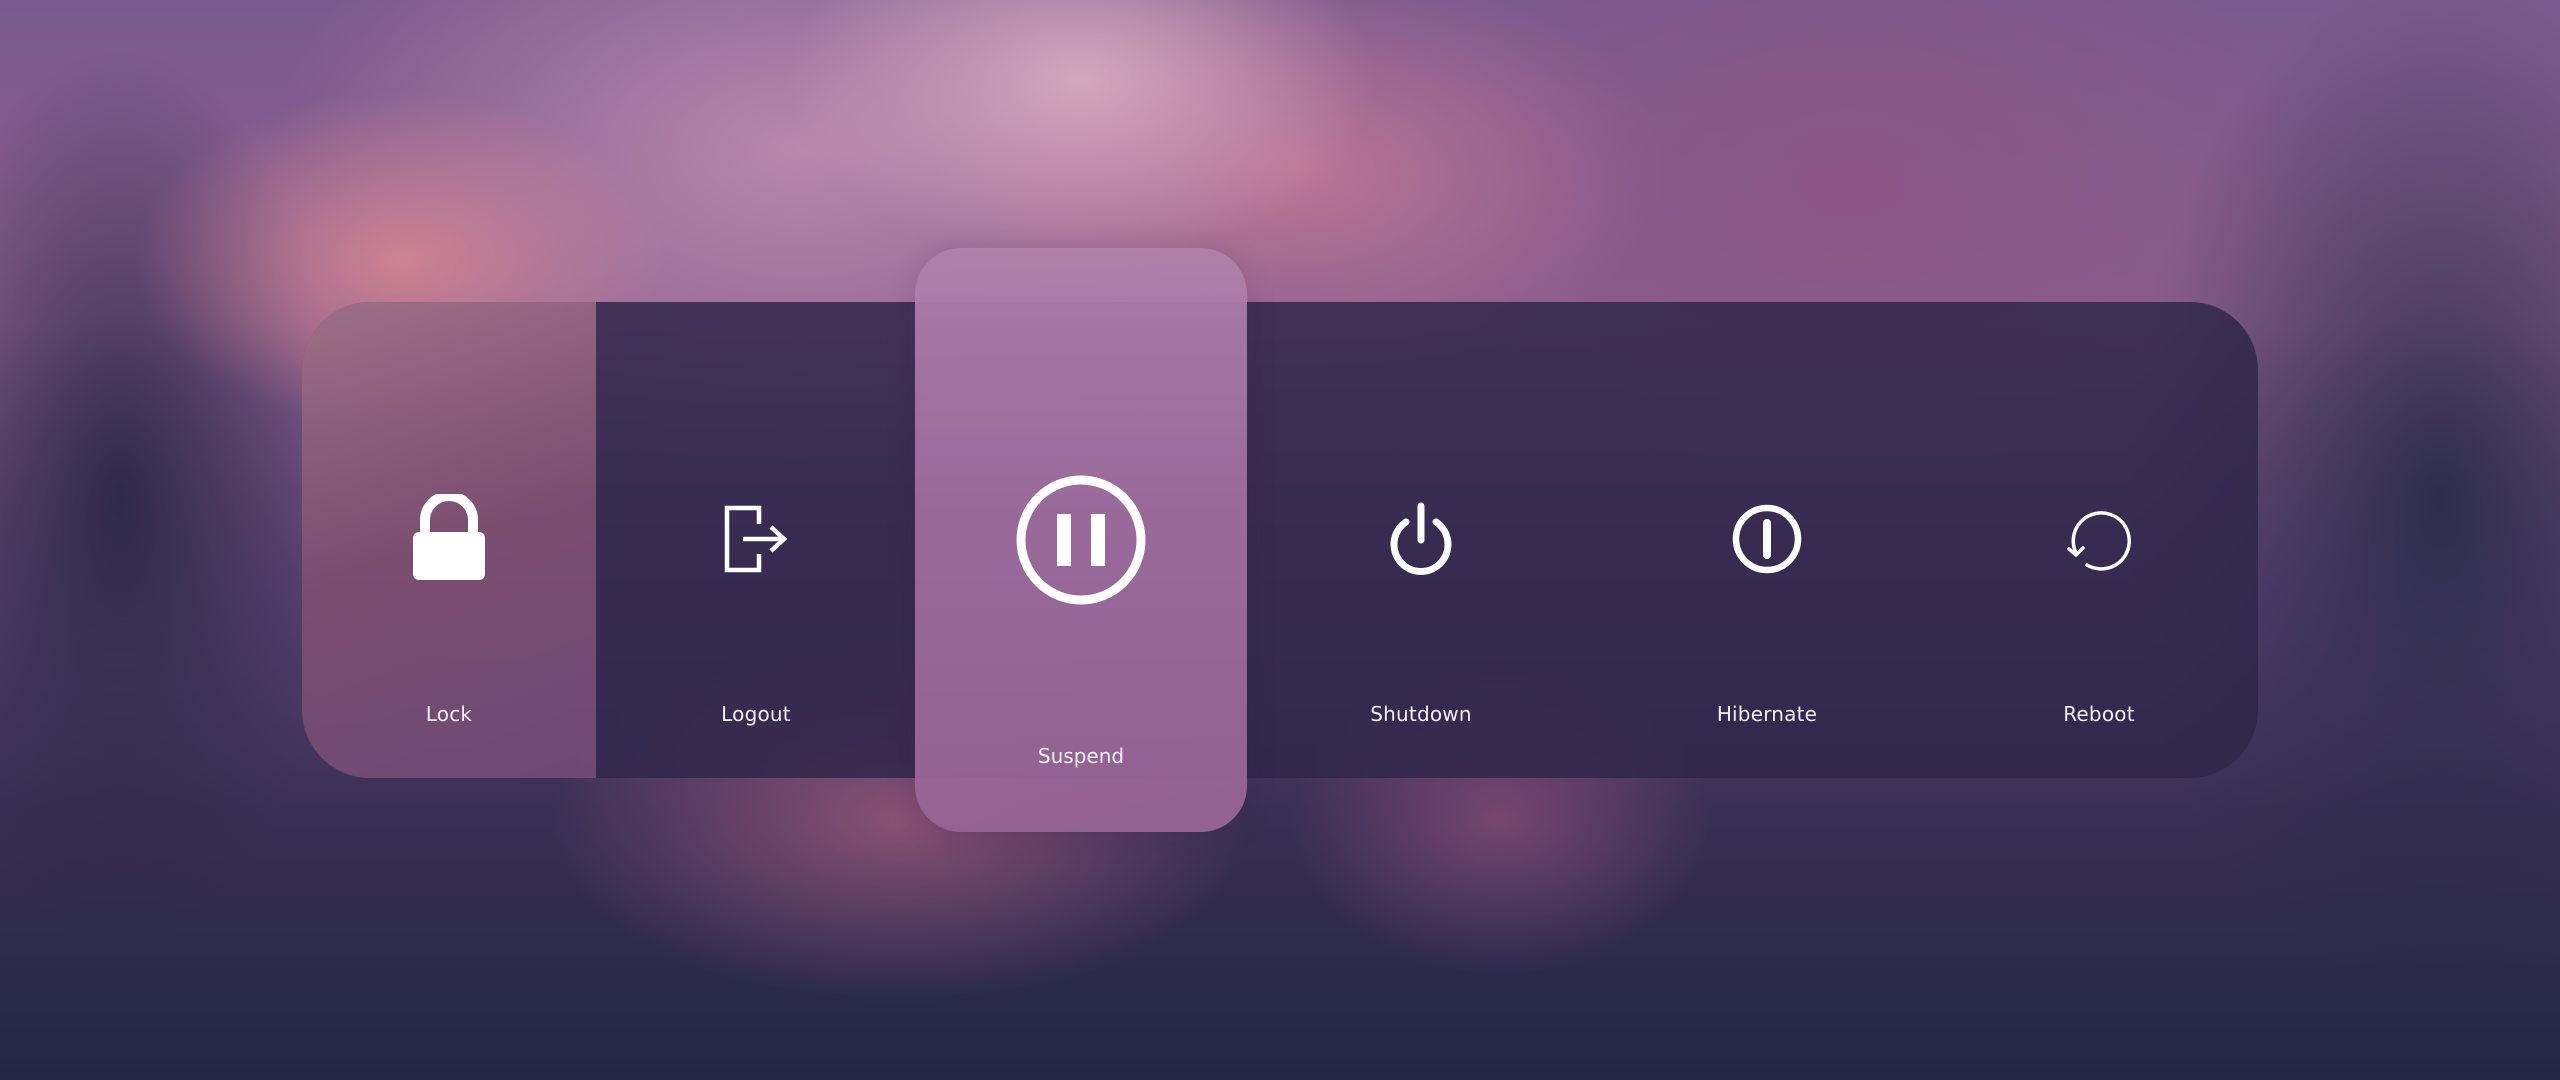 Image resolution: width=2560 pixels, height=1080 pixels. I want to click on lock-button: Lock, so click(449, 540).